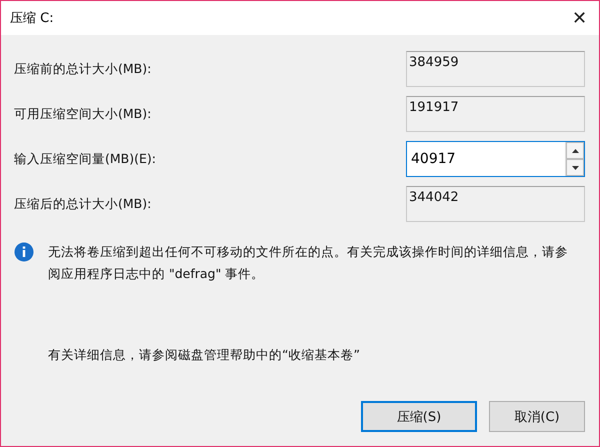 The image size is (600, 447). I want to click on value-box: 191917, so click(495, 114).